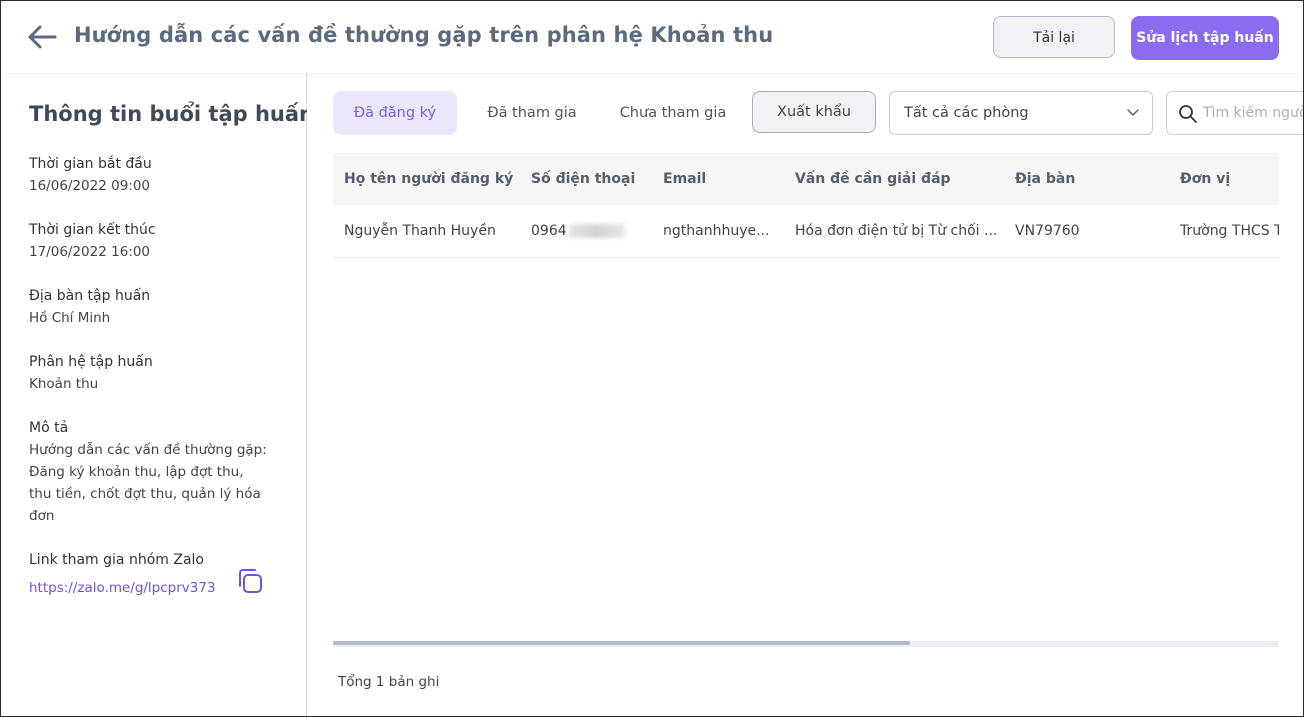 This screenshot has width=1304, height=717. Describe the element at coordinates (395, 113) in the screenshot. I see `tab-registered: Đã đăng ký` at that location.